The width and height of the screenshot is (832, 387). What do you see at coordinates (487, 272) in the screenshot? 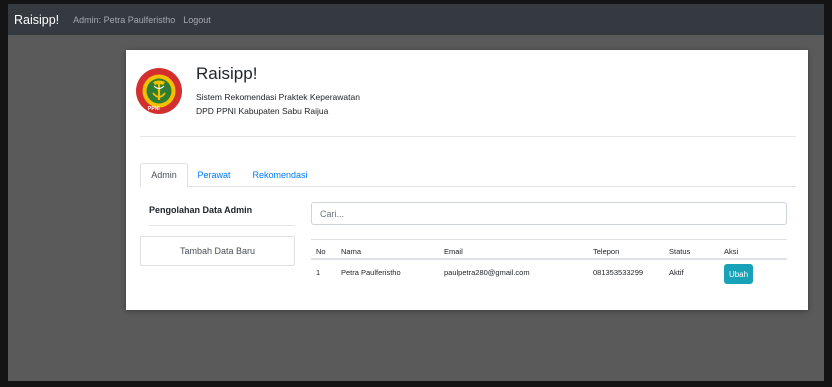
I see `cell-email: paulpetra280@gmail.com` at bounding box center [487, 272].